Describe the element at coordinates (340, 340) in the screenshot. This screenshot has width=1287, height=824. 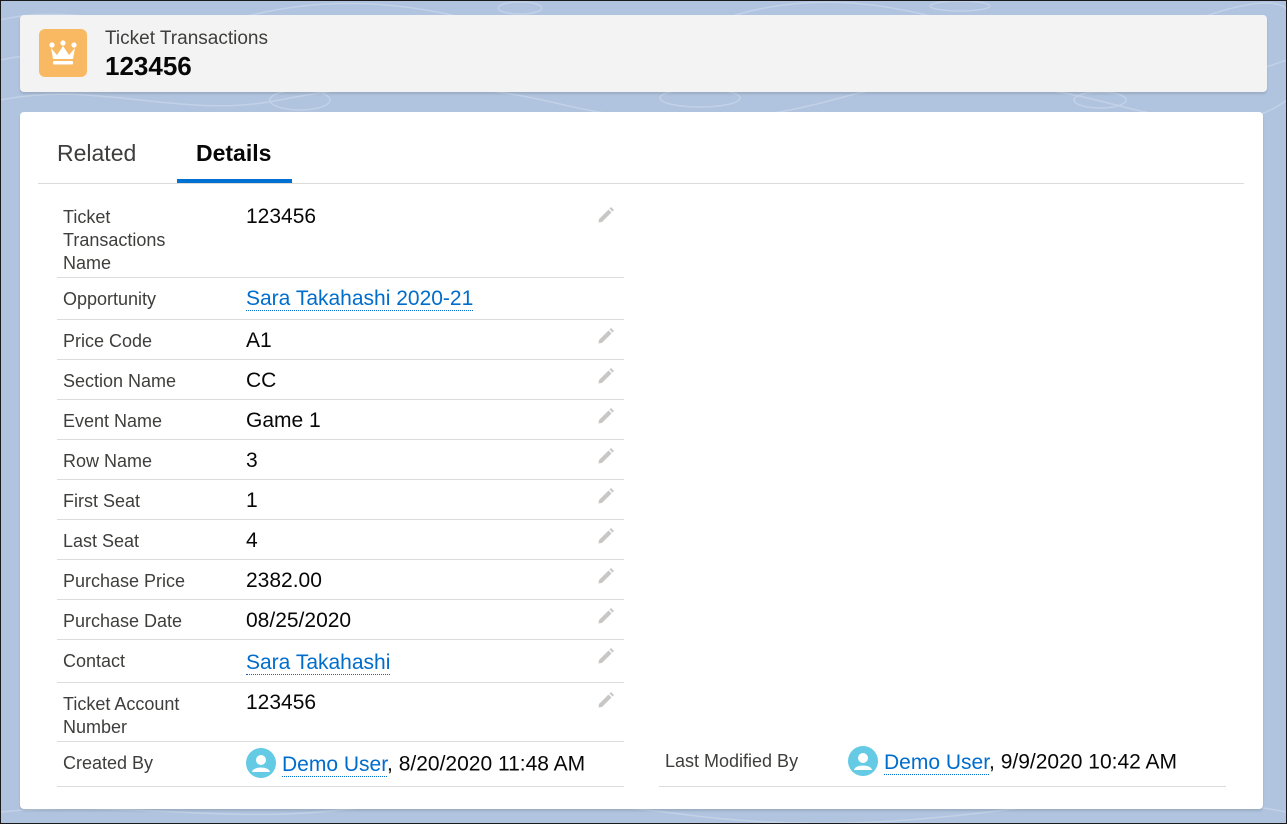
I see `field-row-price-code: Price Code A1` at that location.